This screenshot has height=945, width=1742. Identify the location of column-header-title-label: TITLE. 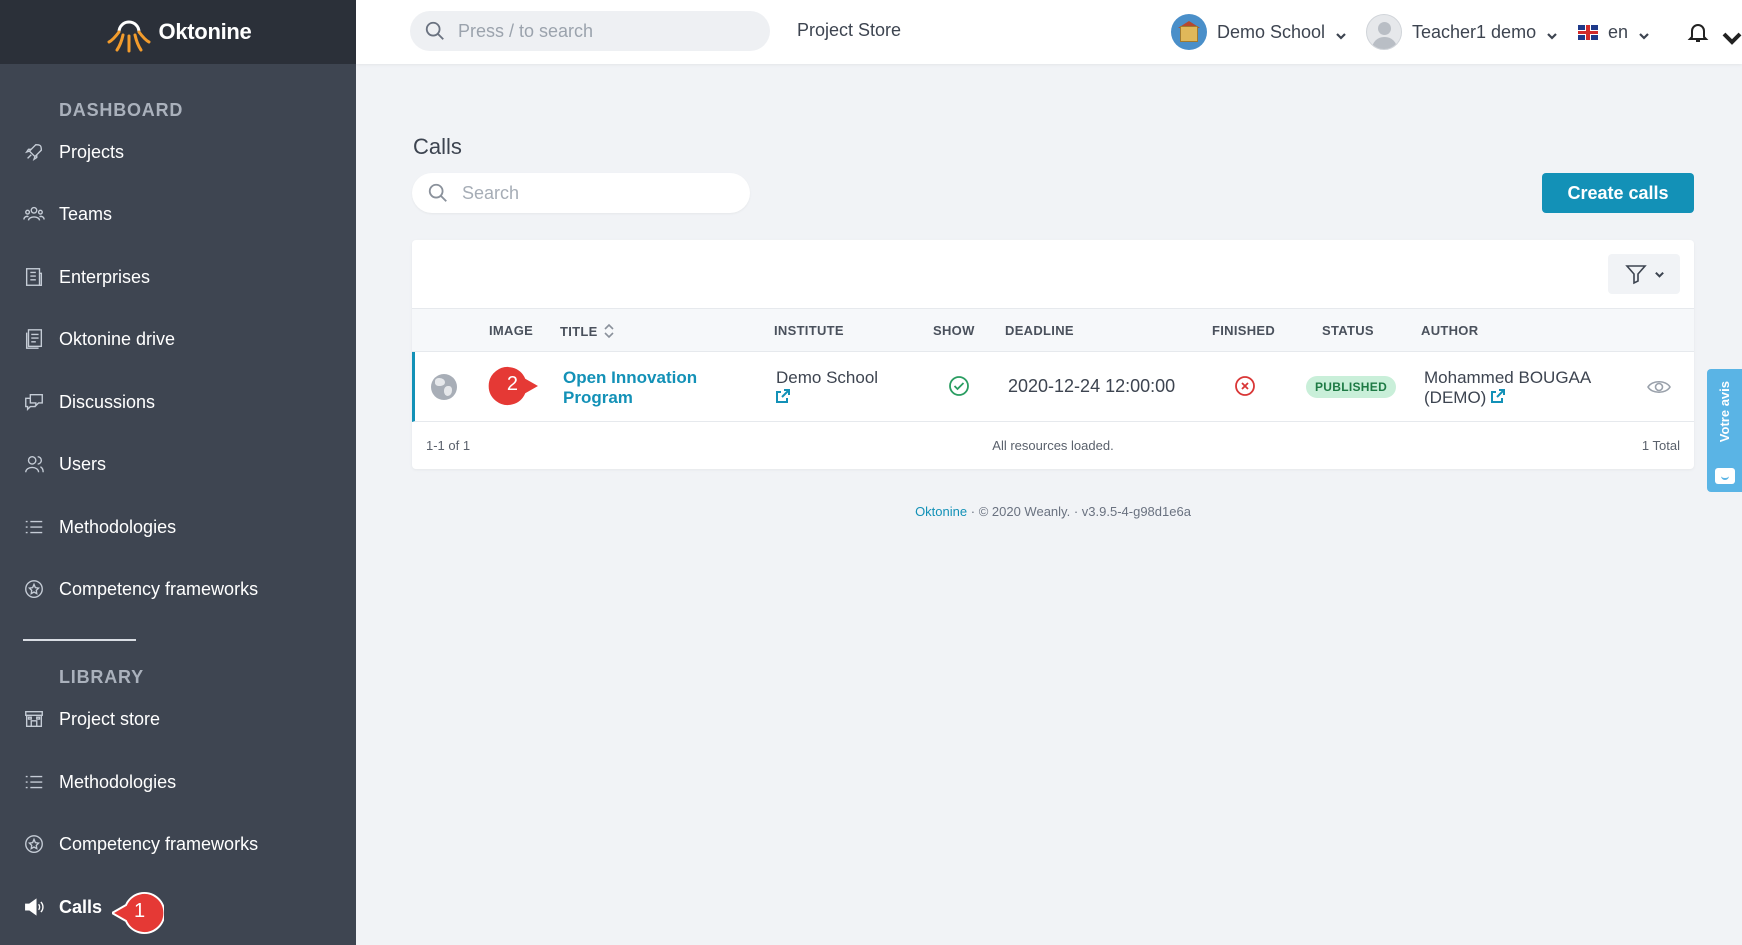
(579, 331).